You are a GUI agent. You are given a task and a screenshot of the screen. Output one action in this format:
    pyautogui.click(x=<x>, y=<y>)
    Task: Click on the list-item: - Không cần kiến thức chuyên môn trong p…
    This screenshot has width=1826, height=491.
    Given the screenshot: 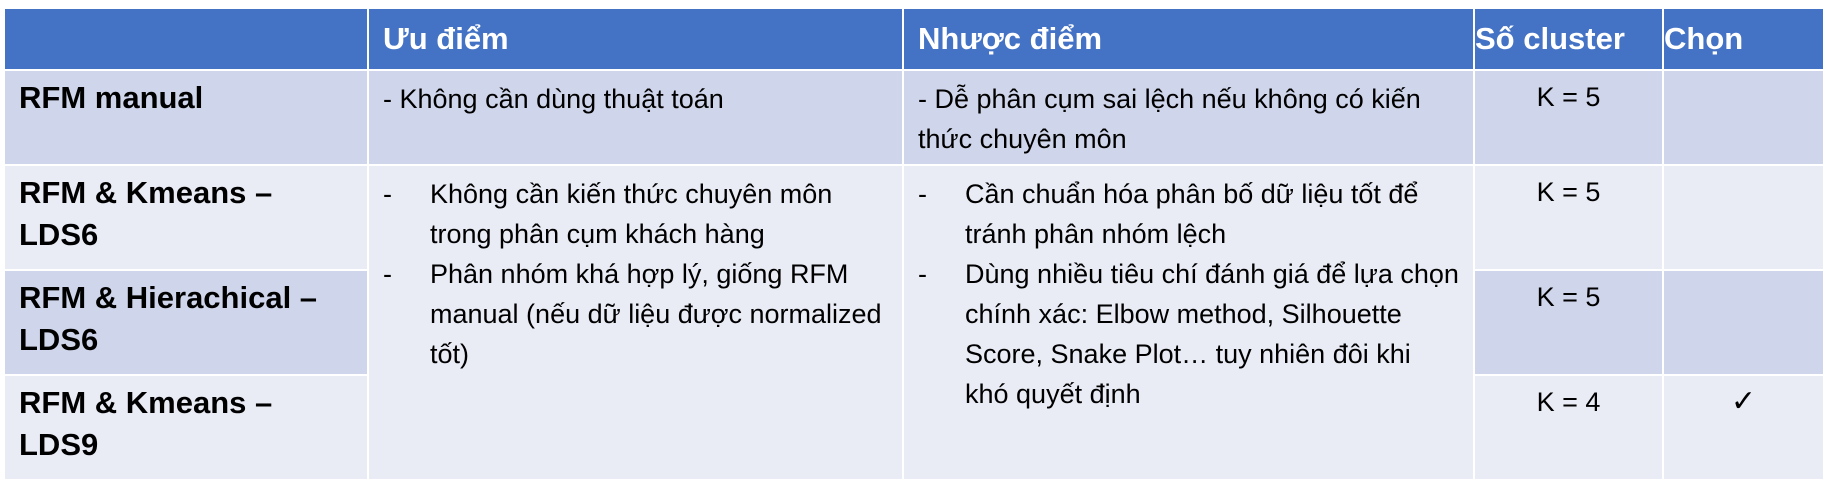 What is the action you would take?
    pyautogui.click(x=636, y=214)
    